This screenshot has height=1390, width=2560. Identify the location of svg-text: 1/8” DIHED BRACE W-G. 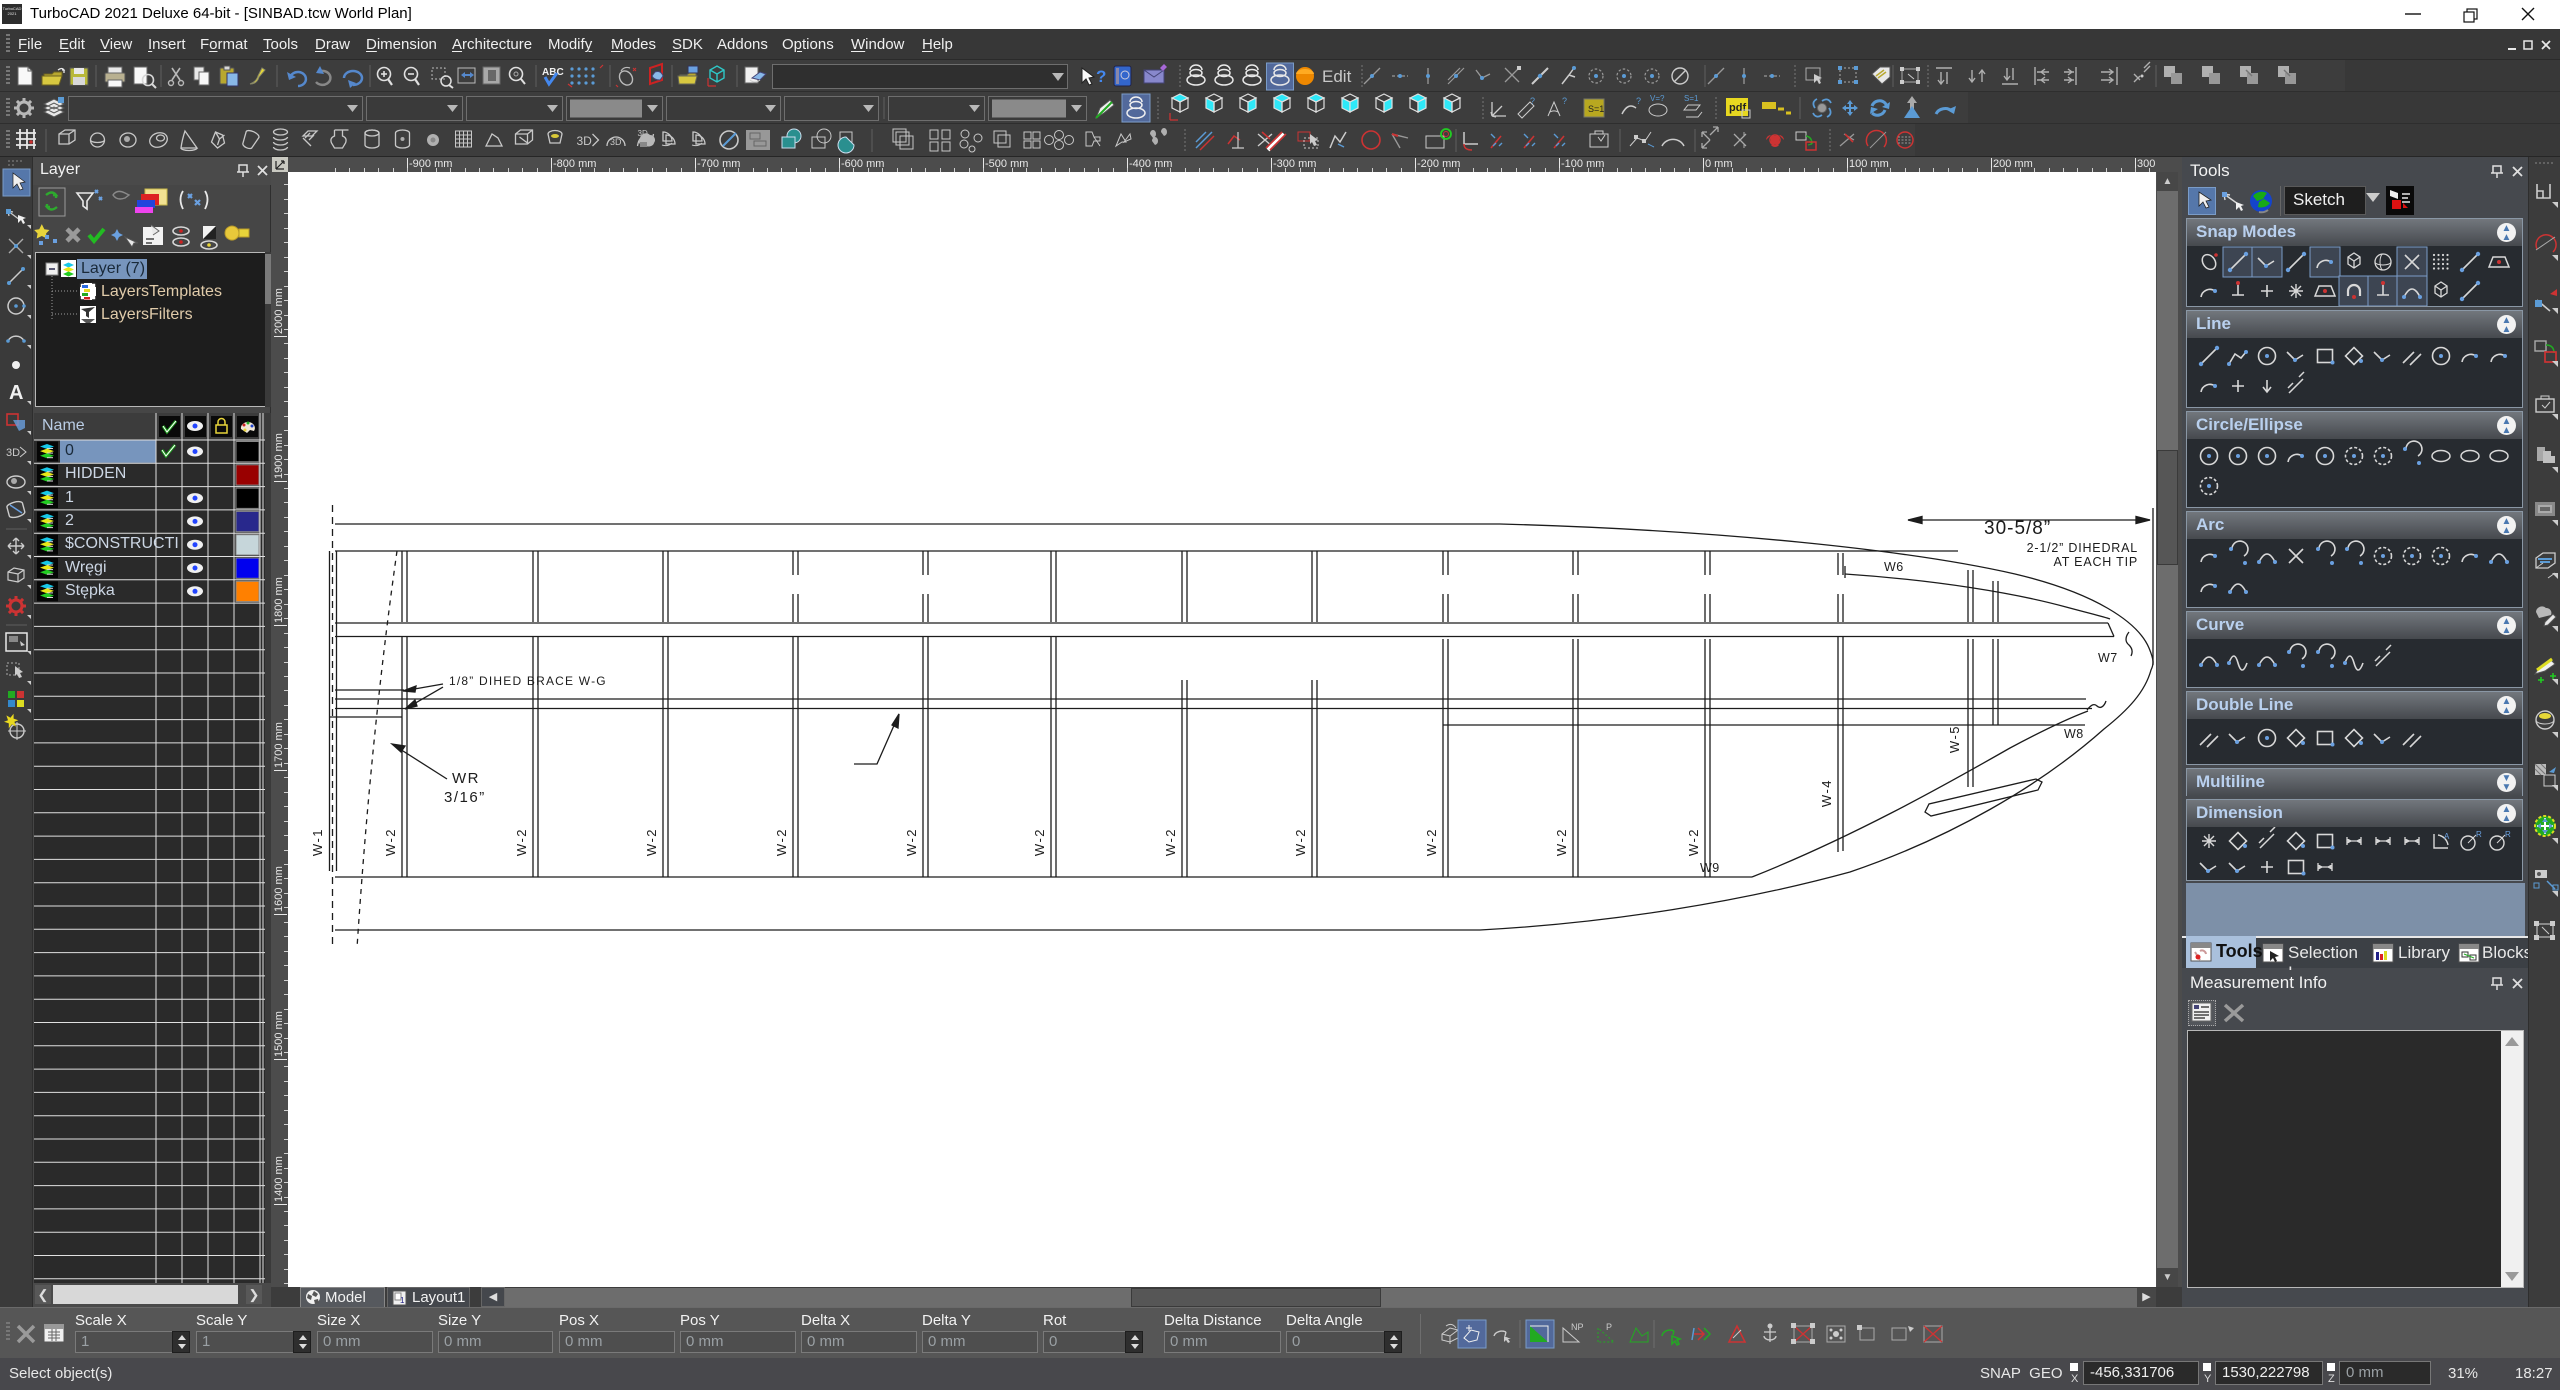
(528, 681).